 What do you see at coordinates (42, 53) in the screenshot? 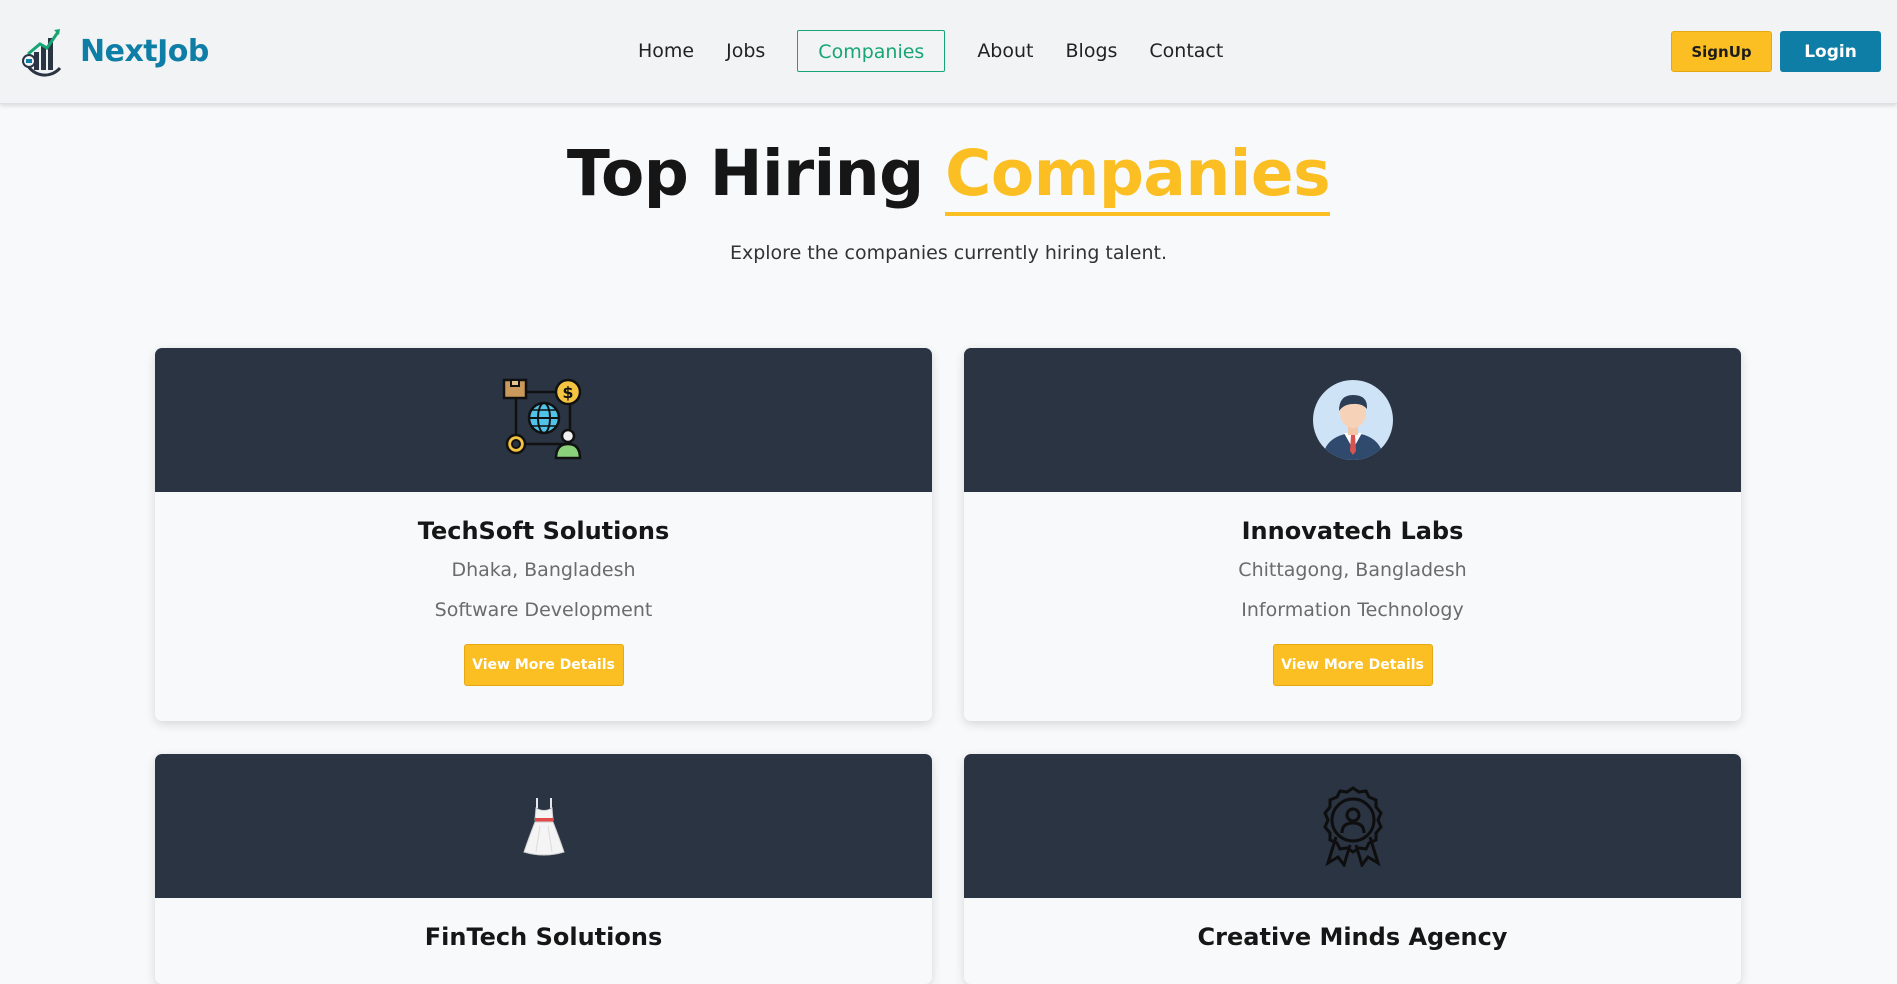
I see `growth-chart-logo-icon` at bounding box center [42, 53].